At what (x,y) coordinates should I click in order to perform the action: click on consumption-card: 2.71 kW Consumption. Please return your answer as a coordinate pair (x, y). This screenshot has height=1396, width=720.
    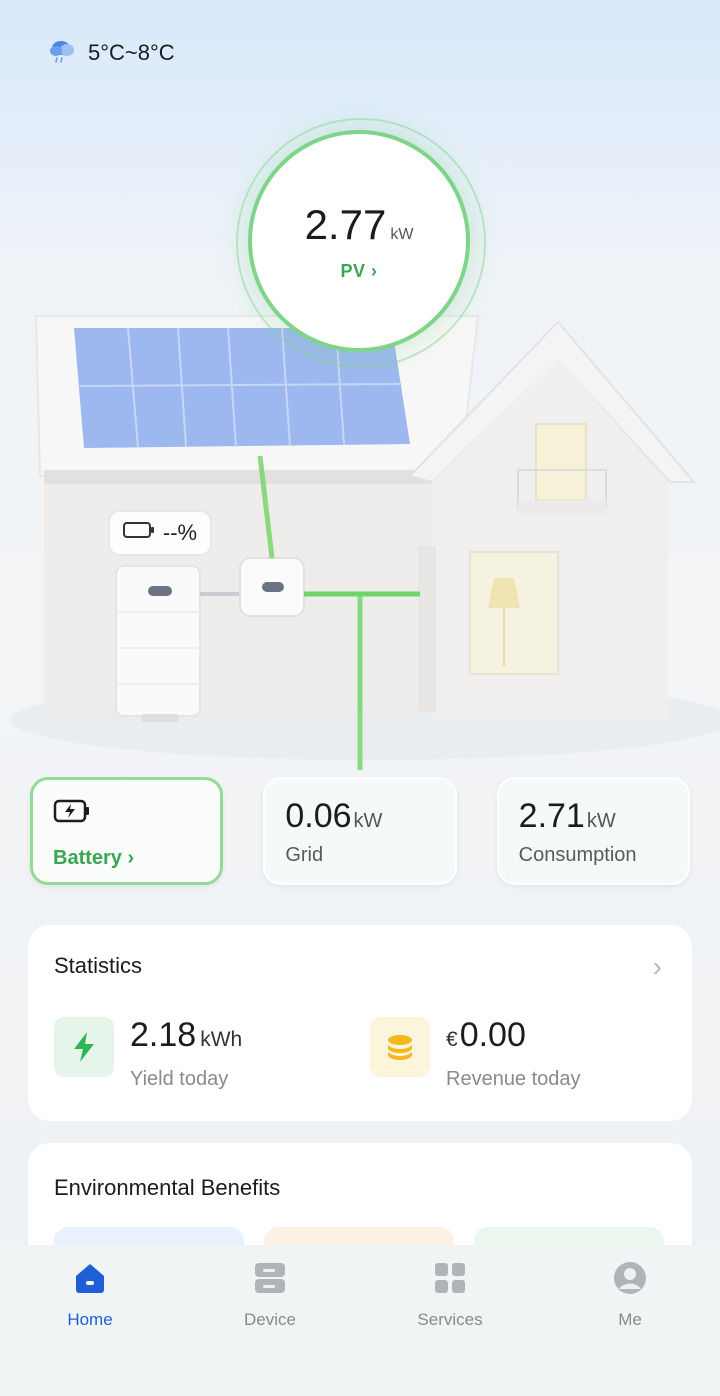
    Looking at the image, I should click on (593, 831).